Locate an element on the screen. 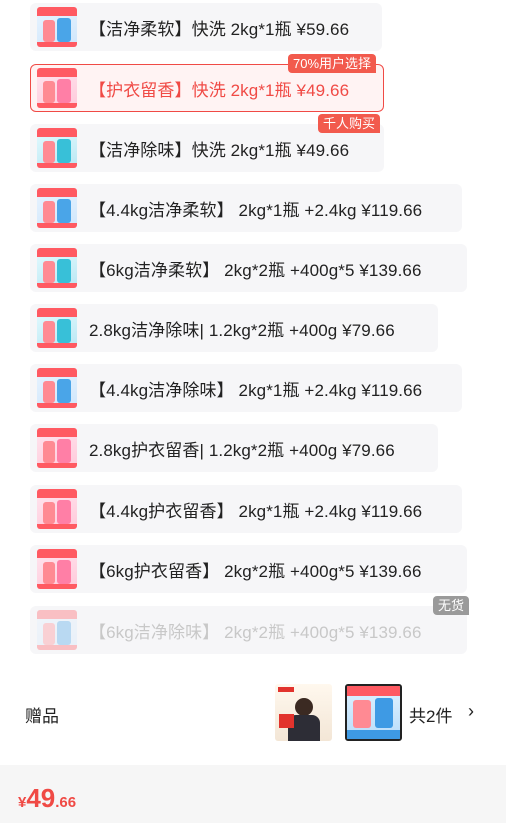 The height and width of the screenshot is (823, 506). sku-option-label: 2.8kg护衣留香| 1.2kg*2瓶 +400g ¥79.66 is located at coordinates (242, 450).